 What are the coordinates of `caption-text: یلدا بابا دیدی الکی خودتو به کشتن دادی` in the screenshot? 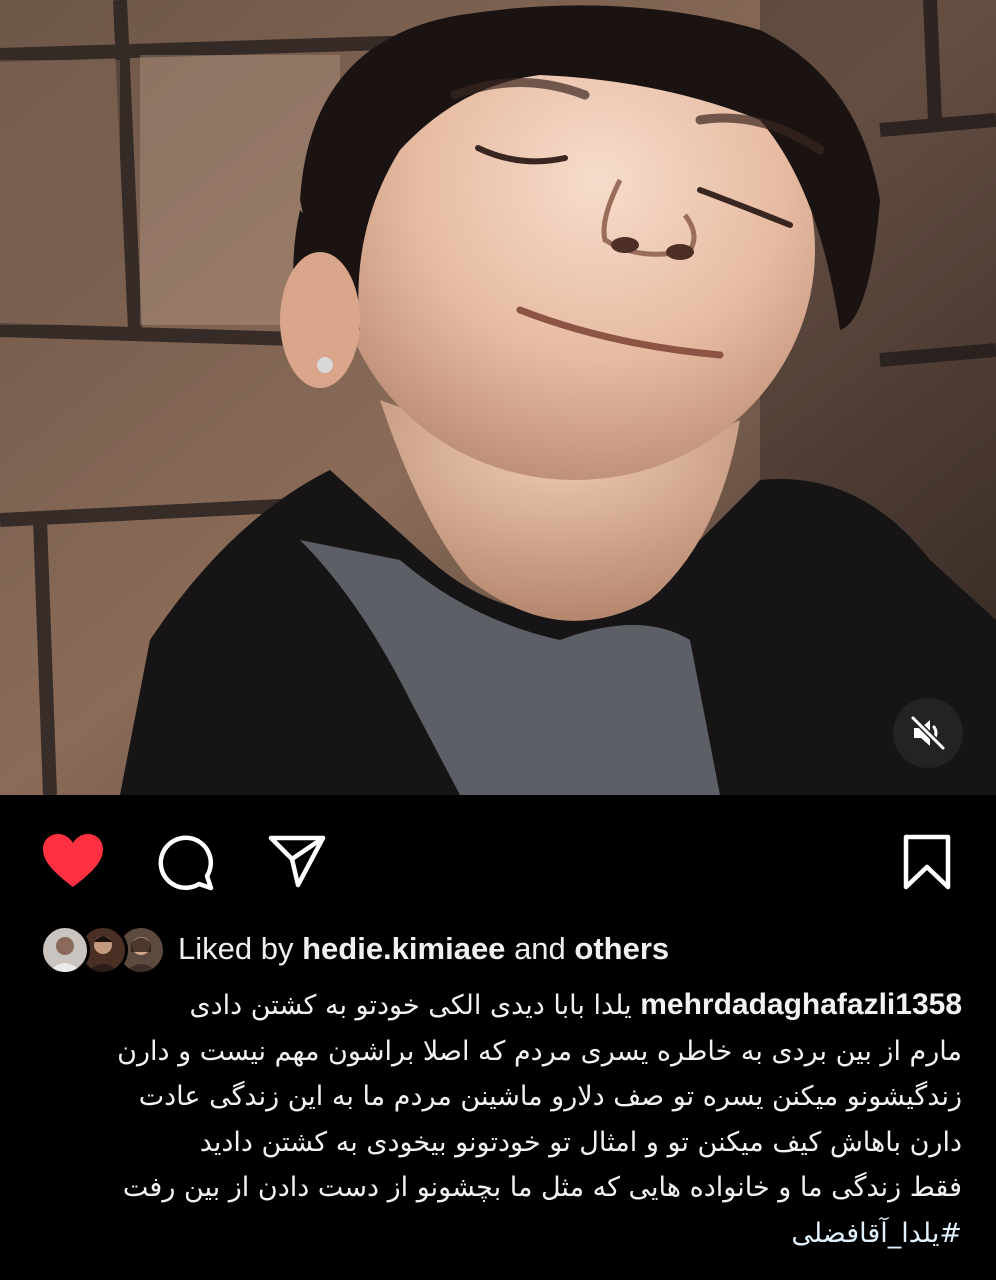 It's located at (410, 1005).